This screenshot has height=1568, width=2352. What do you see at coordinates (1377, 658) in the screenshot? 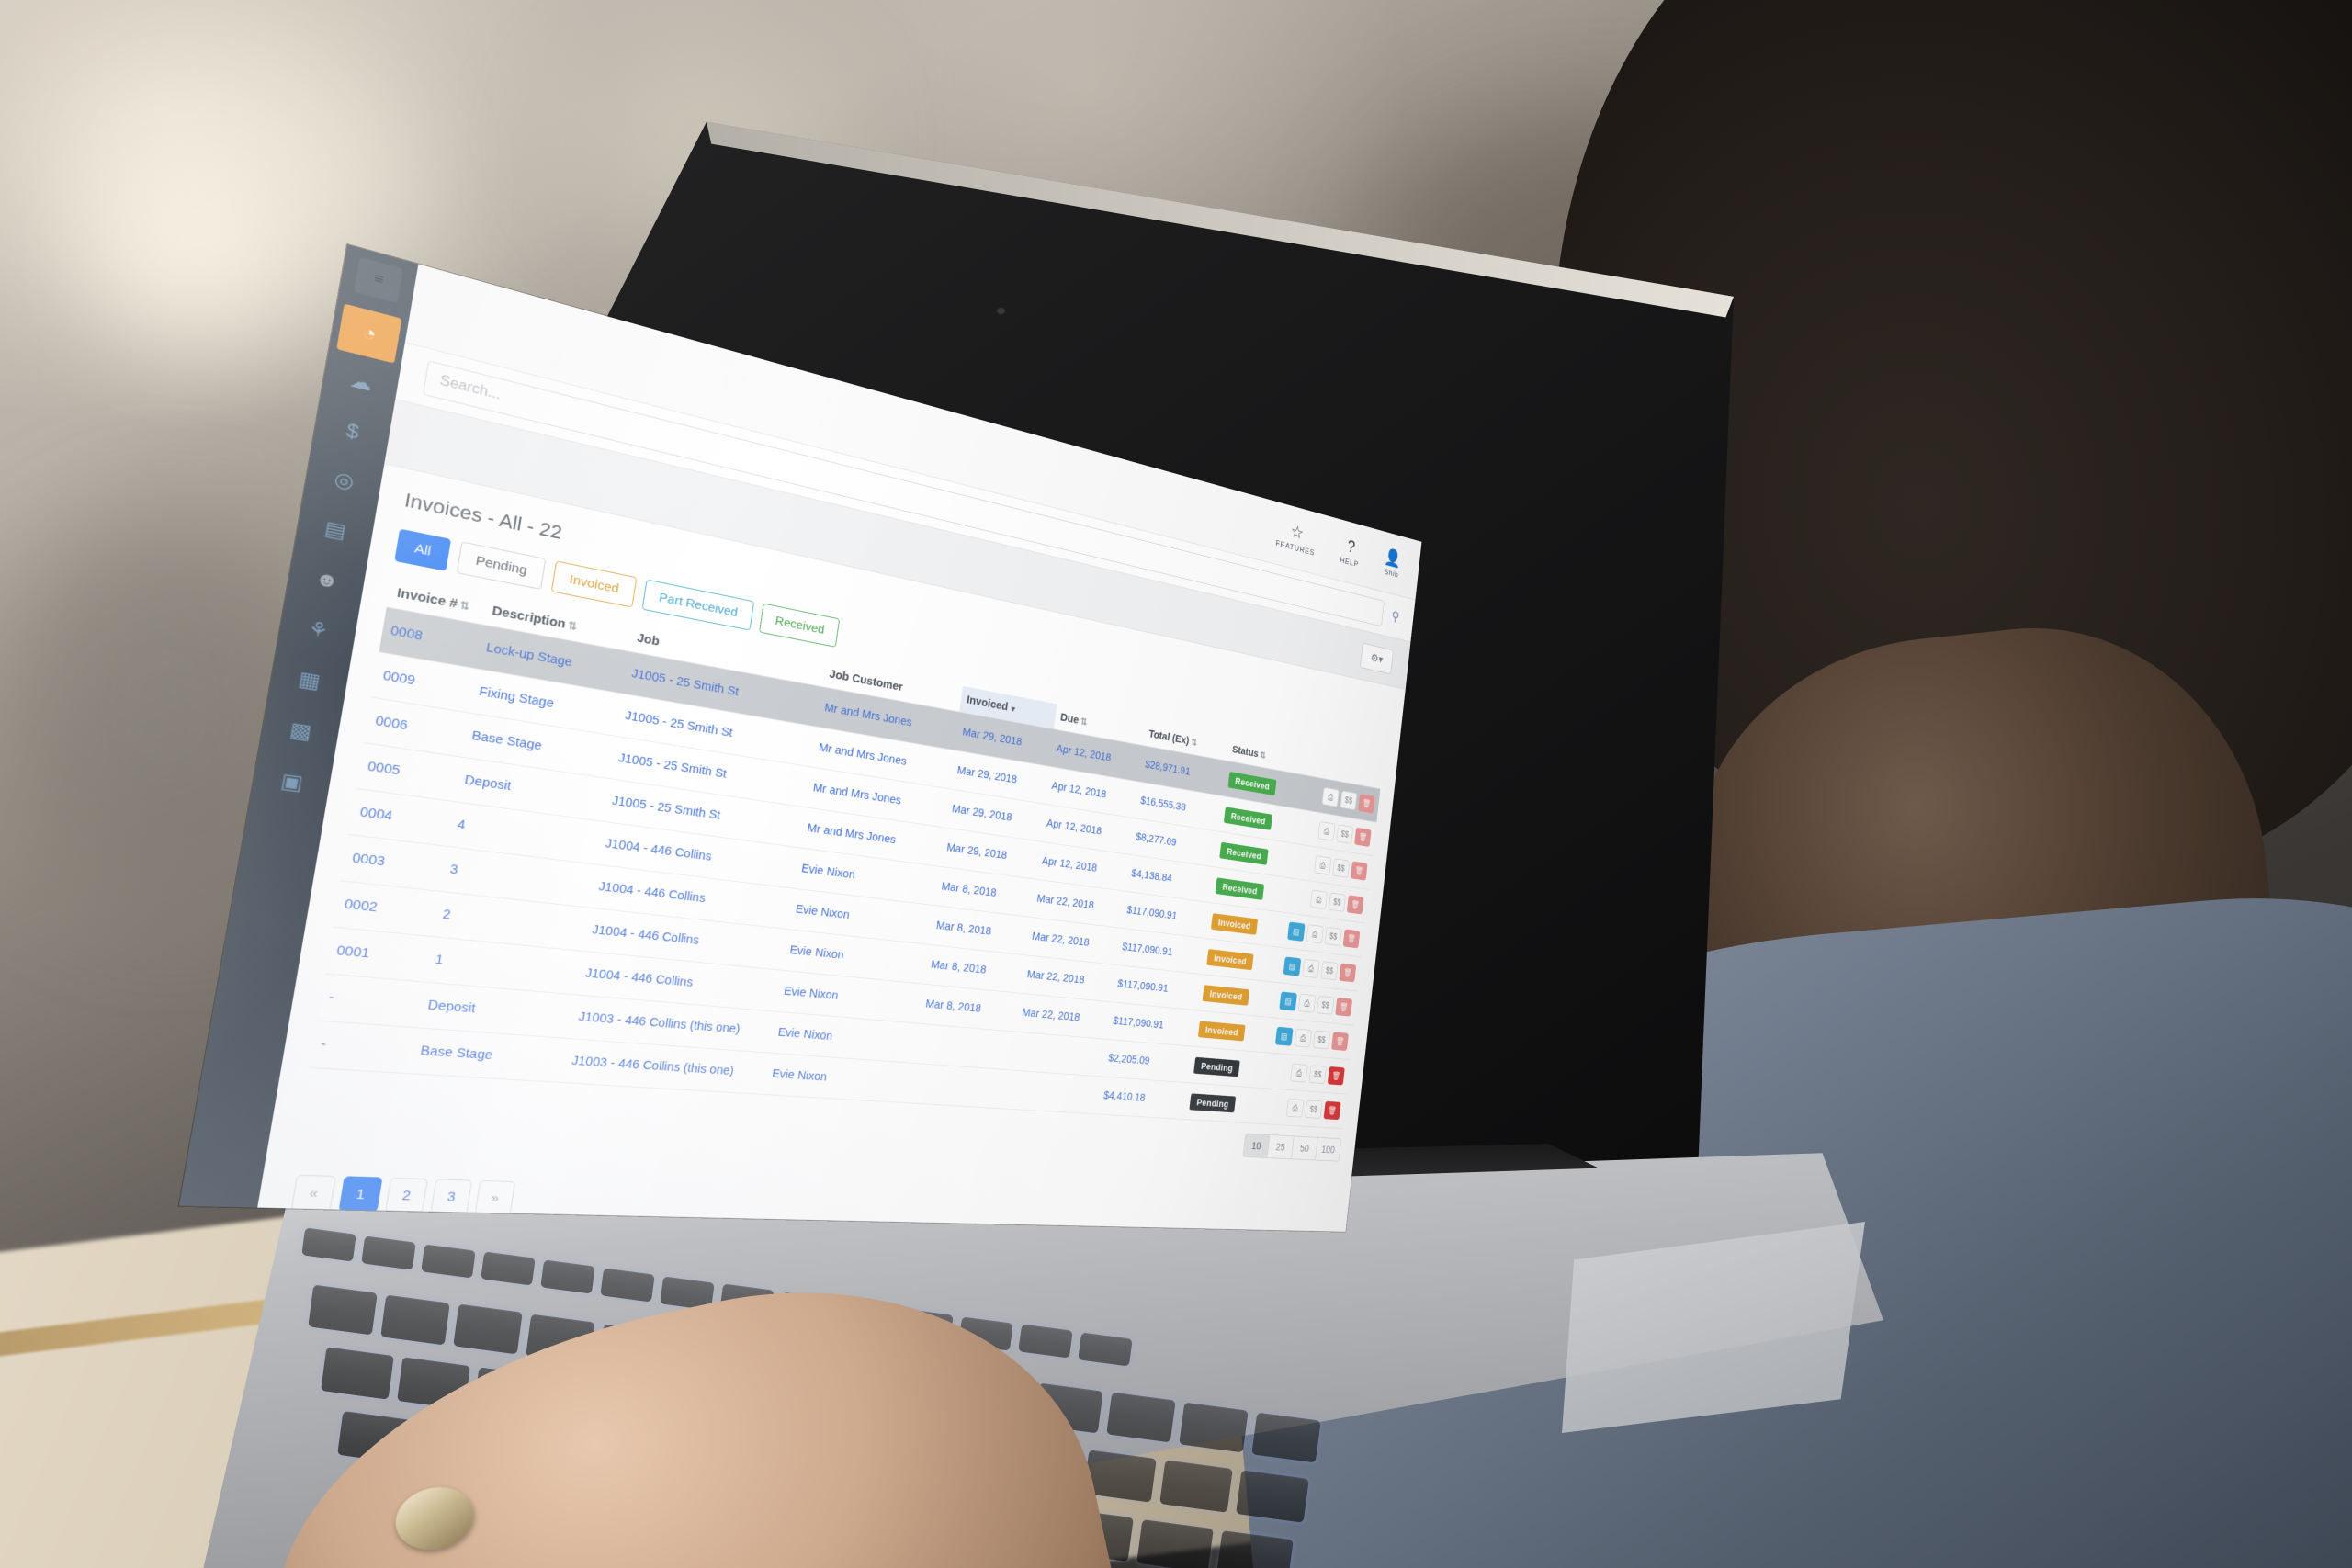
I see `settings-dropdown-button: ⚙▾` at bounding box center [1377, 658].